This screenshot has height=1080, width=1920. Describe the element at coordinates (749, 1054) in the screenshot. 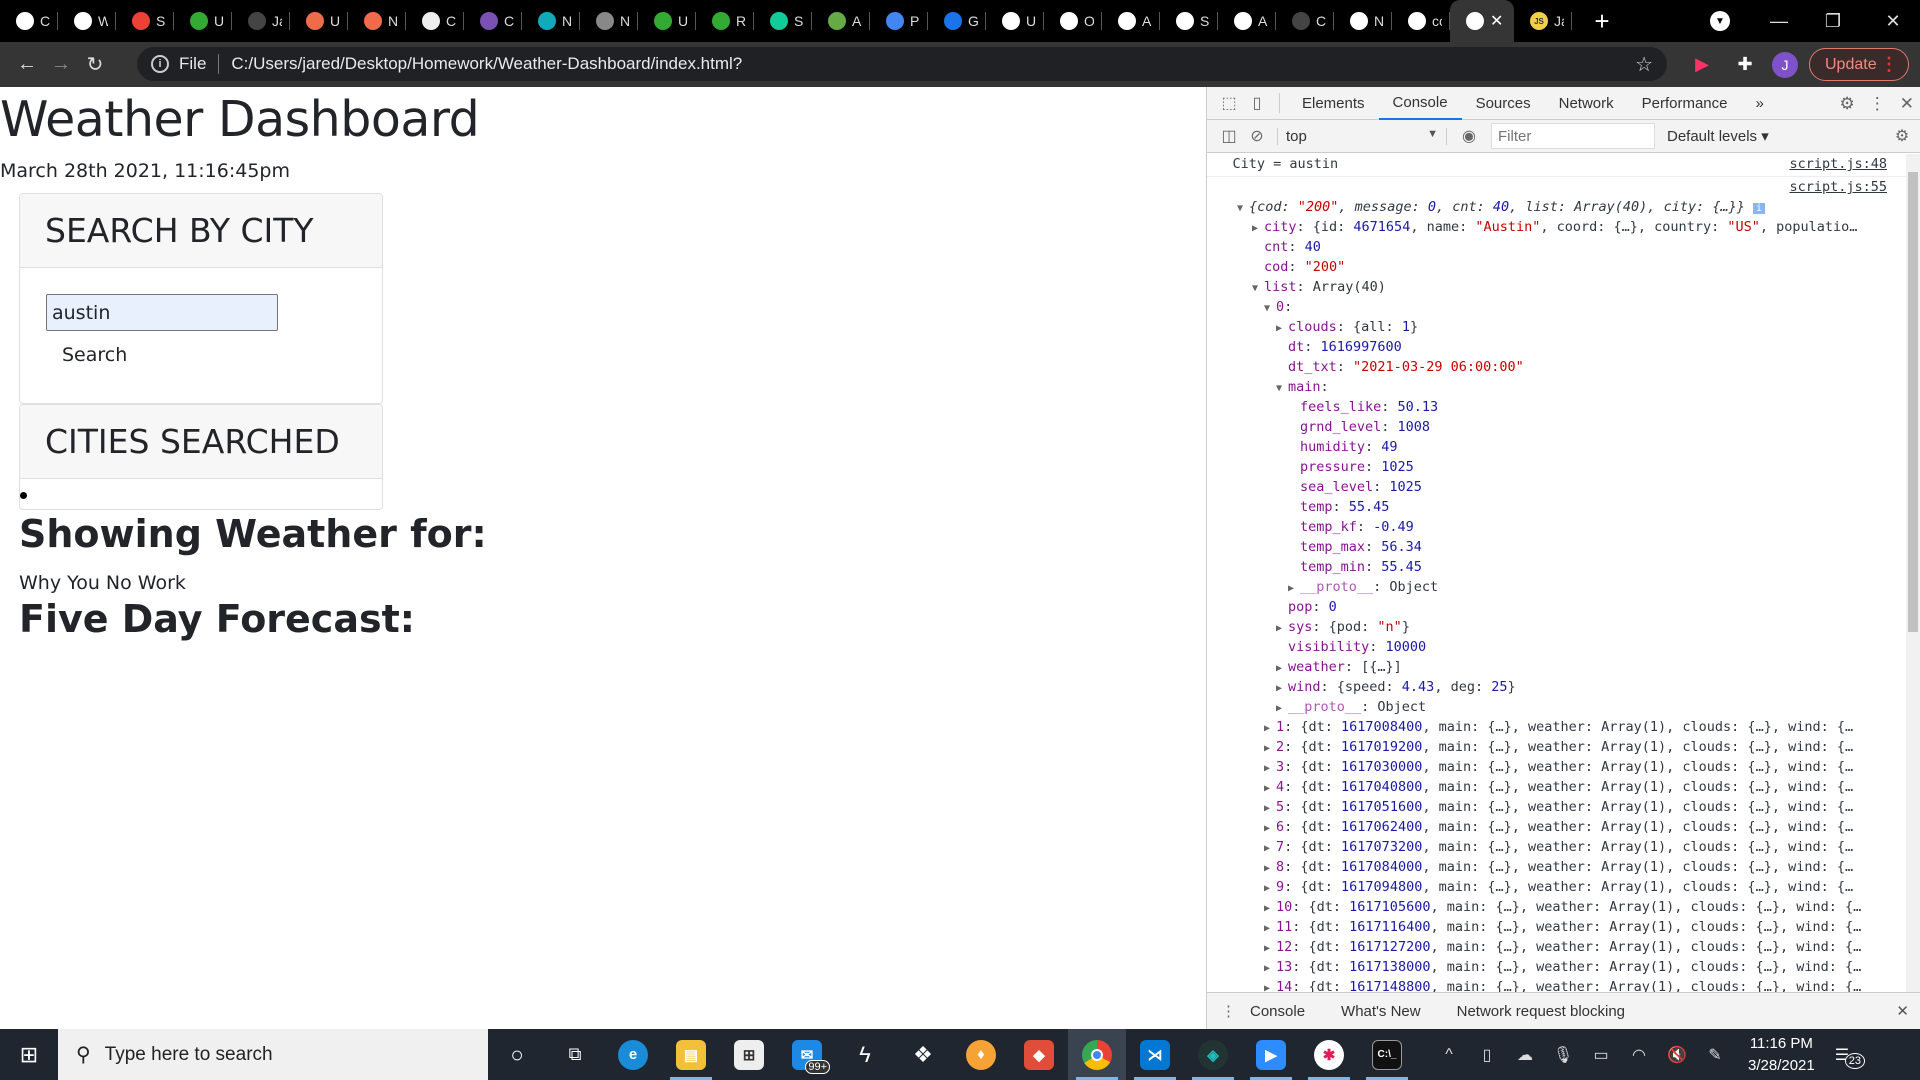

I see `store-icon: ⊞` at that location.